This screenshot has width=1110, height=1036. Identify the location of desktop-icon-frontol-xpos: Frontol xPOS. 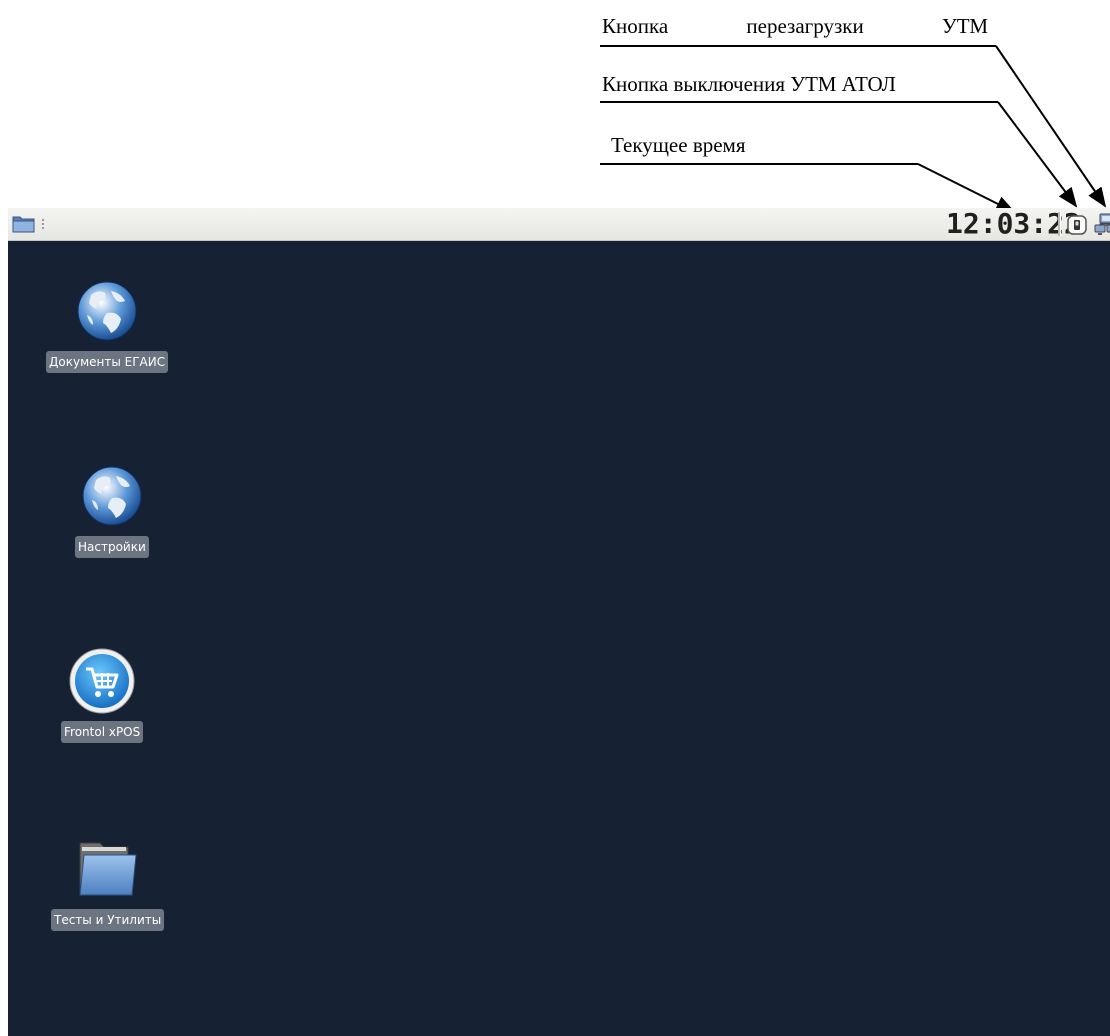
(102, 694).